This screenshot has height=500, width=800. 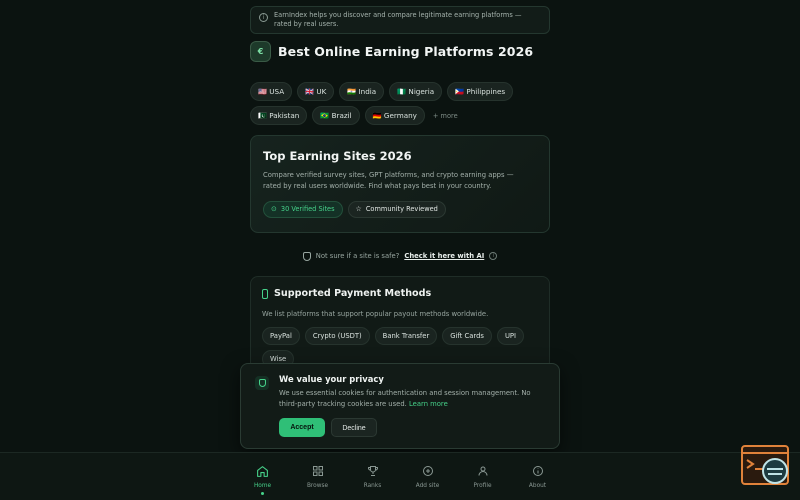 What do you see at coordinates (336, 115) in the screenshot?
I see `country-chip-brazil: 🇧🇷 Brazil` at bounding box center [336, 115].